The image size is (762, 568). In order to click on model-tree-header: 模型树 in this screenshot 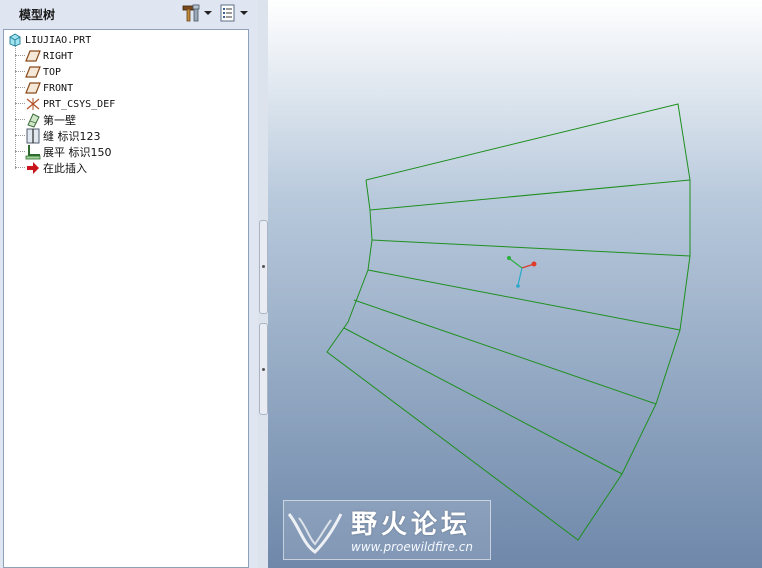, I will do `click(129, 14)`.